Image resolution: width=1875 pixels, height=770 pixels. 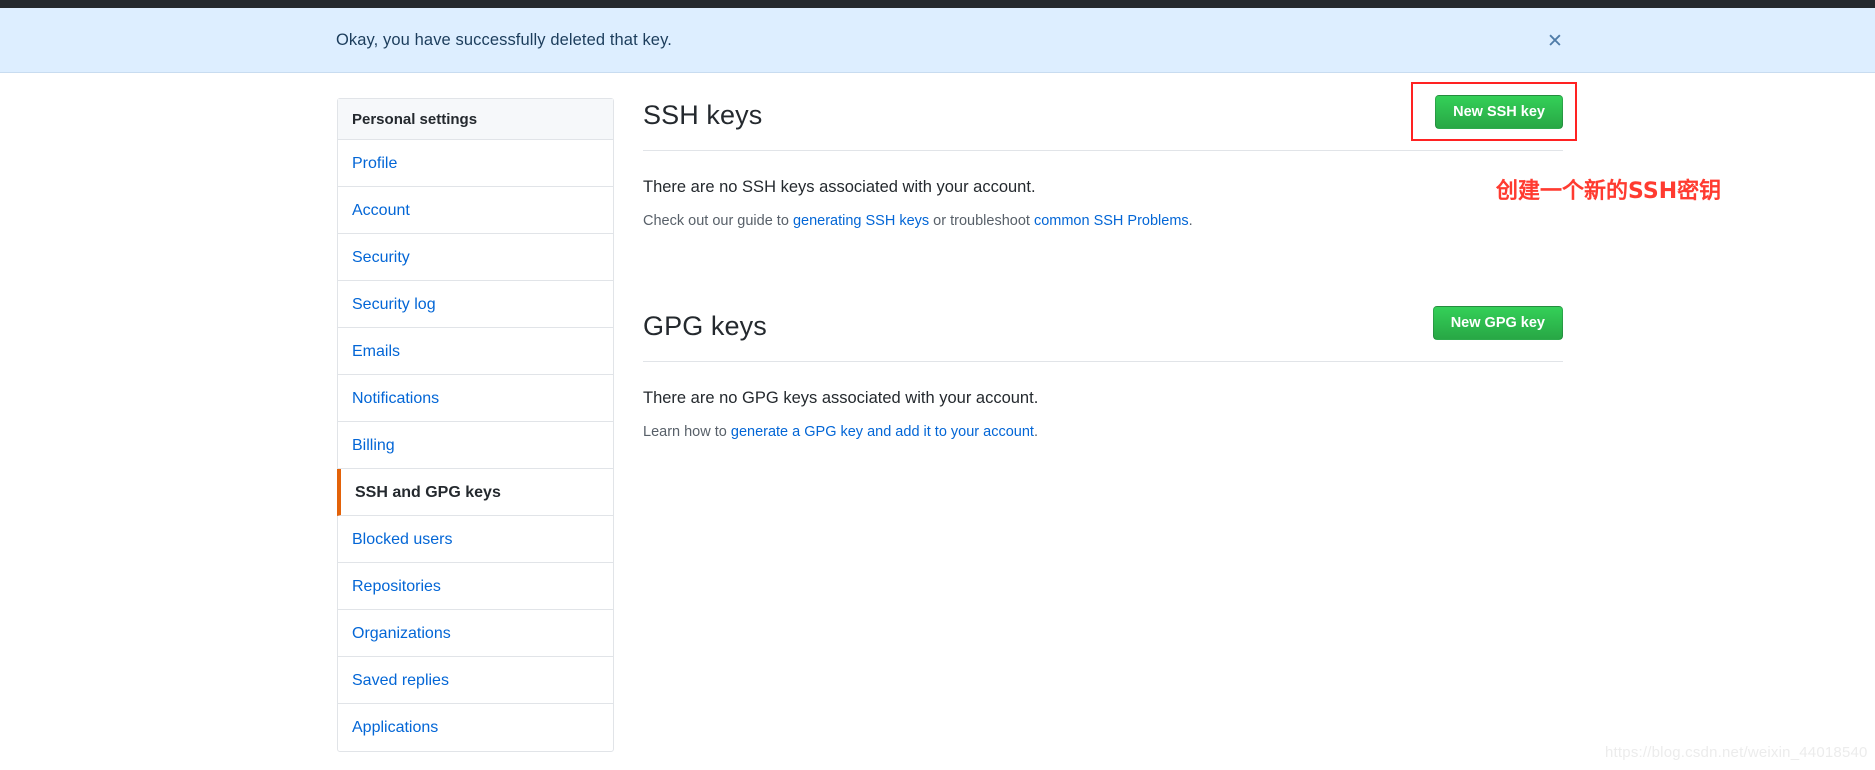 What do you see at coordinates (981, 221) in the screenshot?
I see `ssh-help-middle: or troubleshoot` at bounding box center [981, 221].